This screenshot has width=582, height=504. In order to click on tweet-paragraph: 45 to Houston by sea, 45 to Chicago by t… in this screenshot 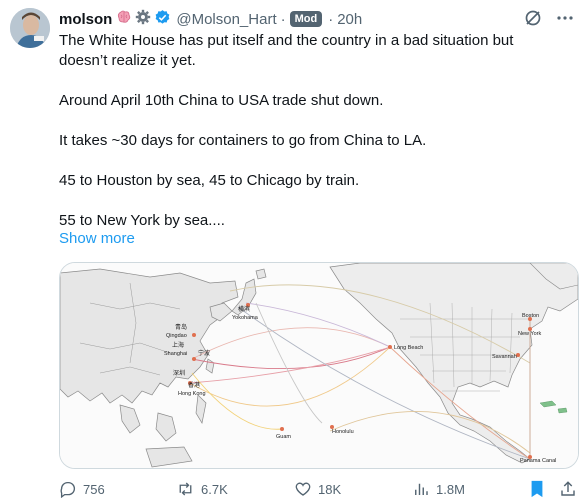, I will do `click(209, 180)`.